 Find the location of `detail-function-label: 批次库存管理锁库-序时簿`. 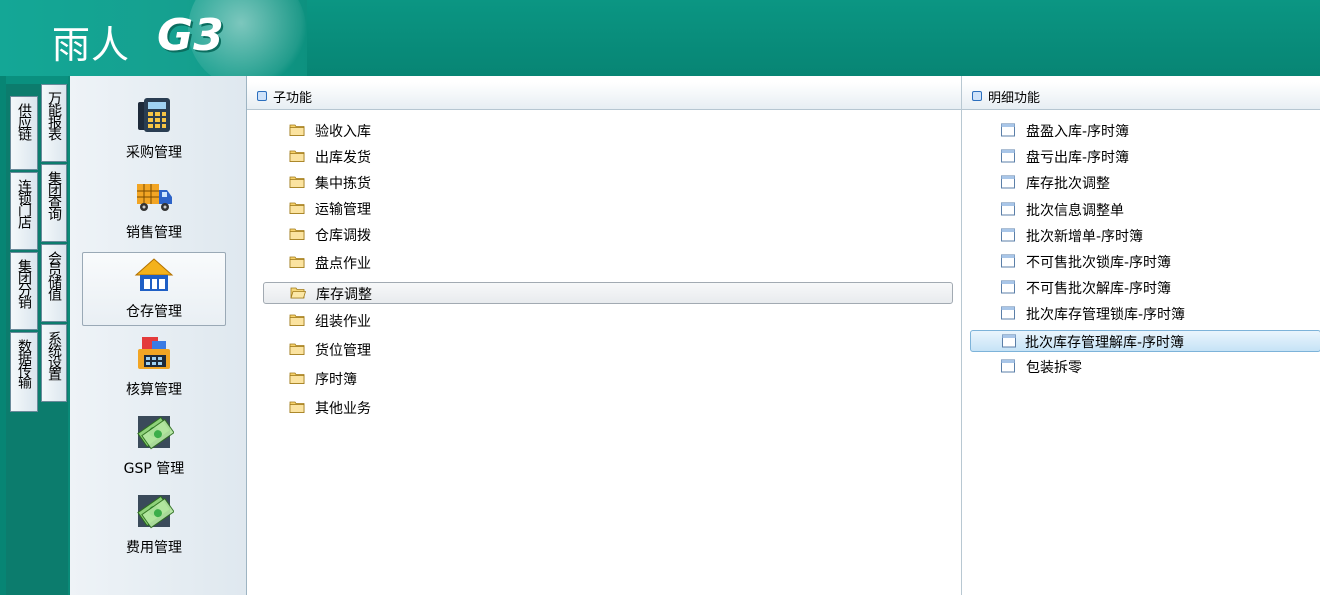

detail-function-label: 批次库存管理锁库-序时簿 is located at coordinates (1106, 315).